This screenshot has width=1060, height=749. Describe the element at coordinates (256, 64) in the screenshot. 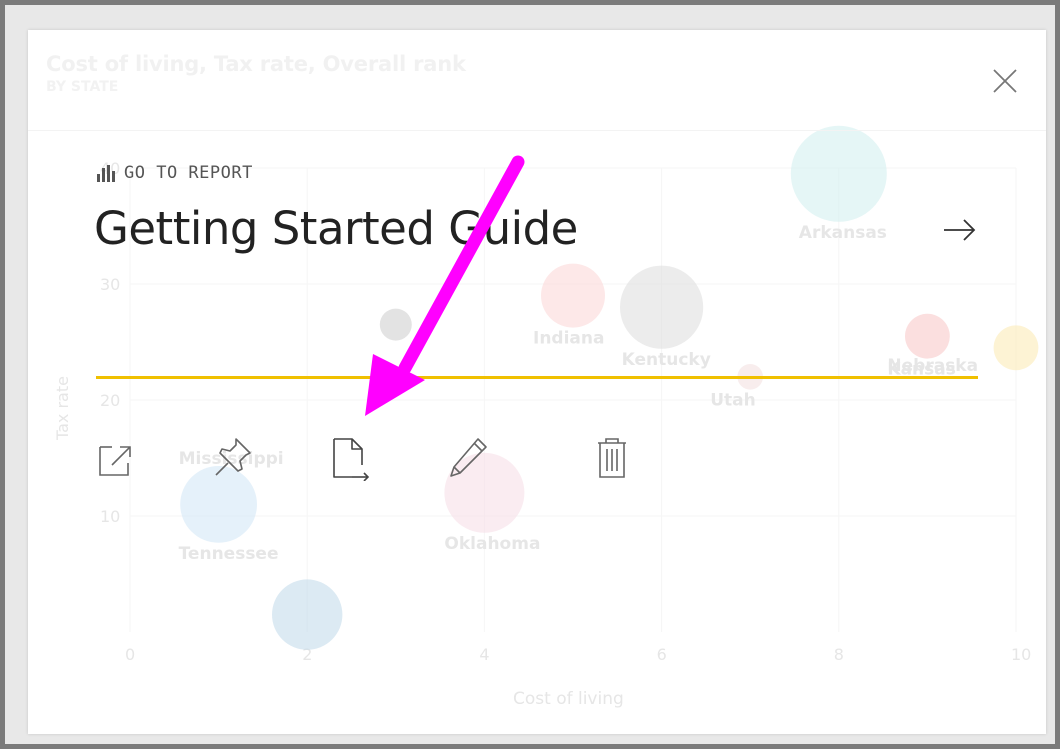

I see `tile-title: Cost of living, Tax rate, Overall rank` at that location.